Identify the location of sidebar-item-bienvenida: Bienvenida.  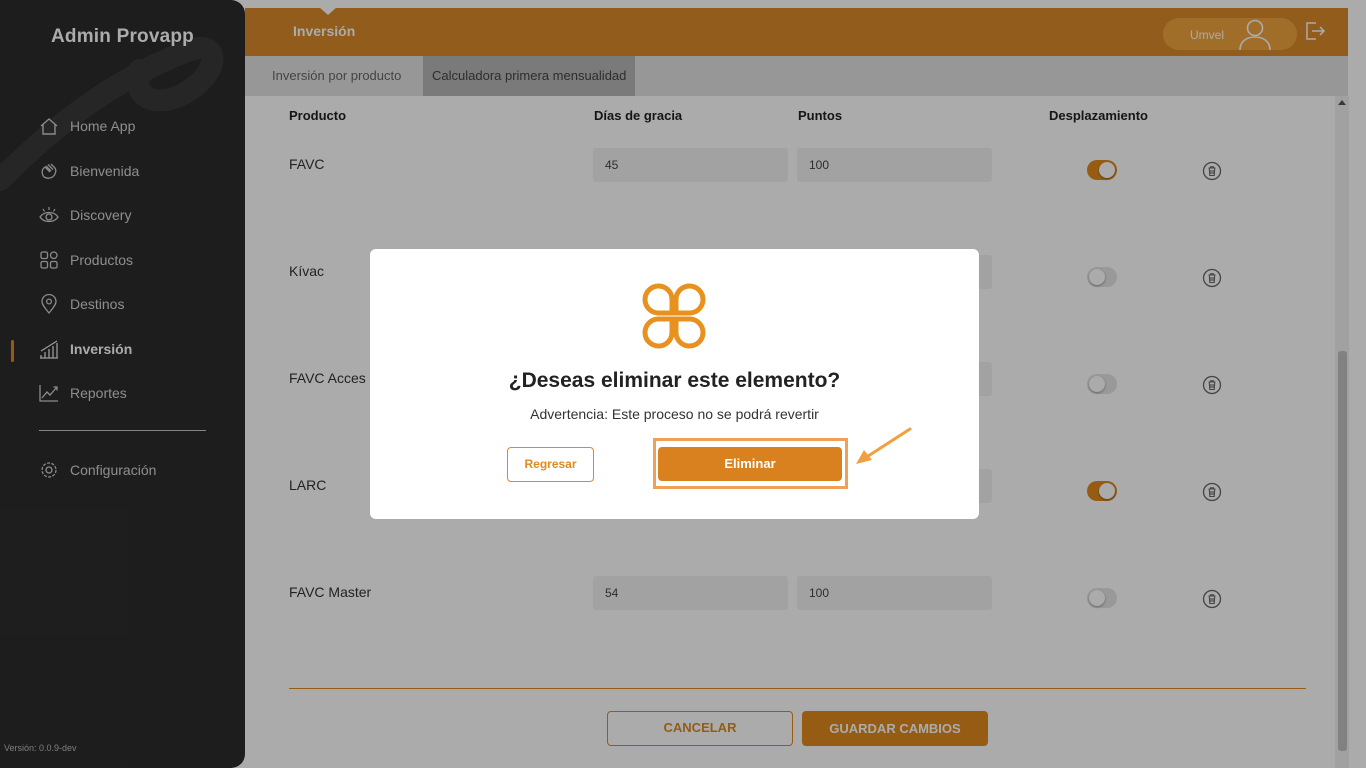
(88, 171).